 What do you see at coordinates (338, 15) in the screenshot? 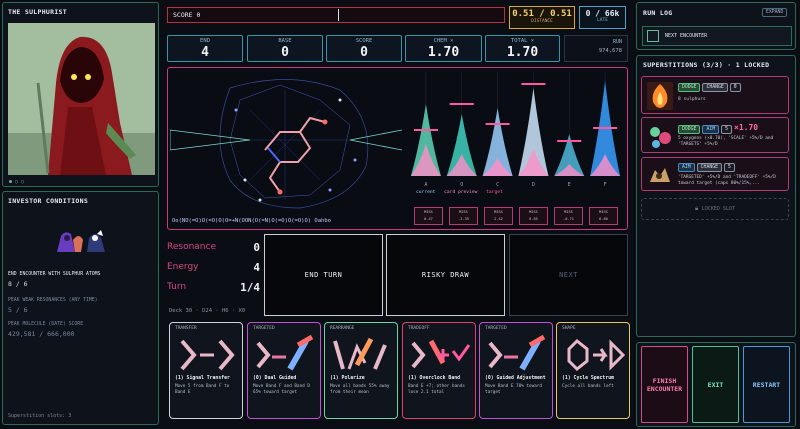
I see `score-marker` at bounding box center [338, 15].